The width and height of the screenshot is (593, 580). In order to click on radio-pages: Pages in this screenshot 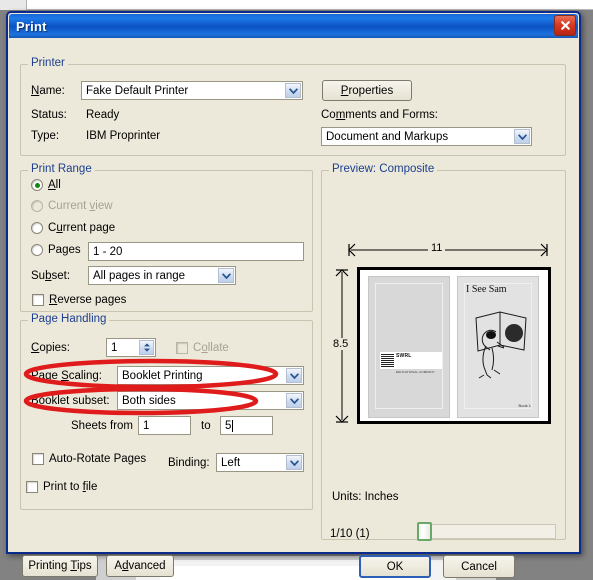, I will do `click(56, 250)`.